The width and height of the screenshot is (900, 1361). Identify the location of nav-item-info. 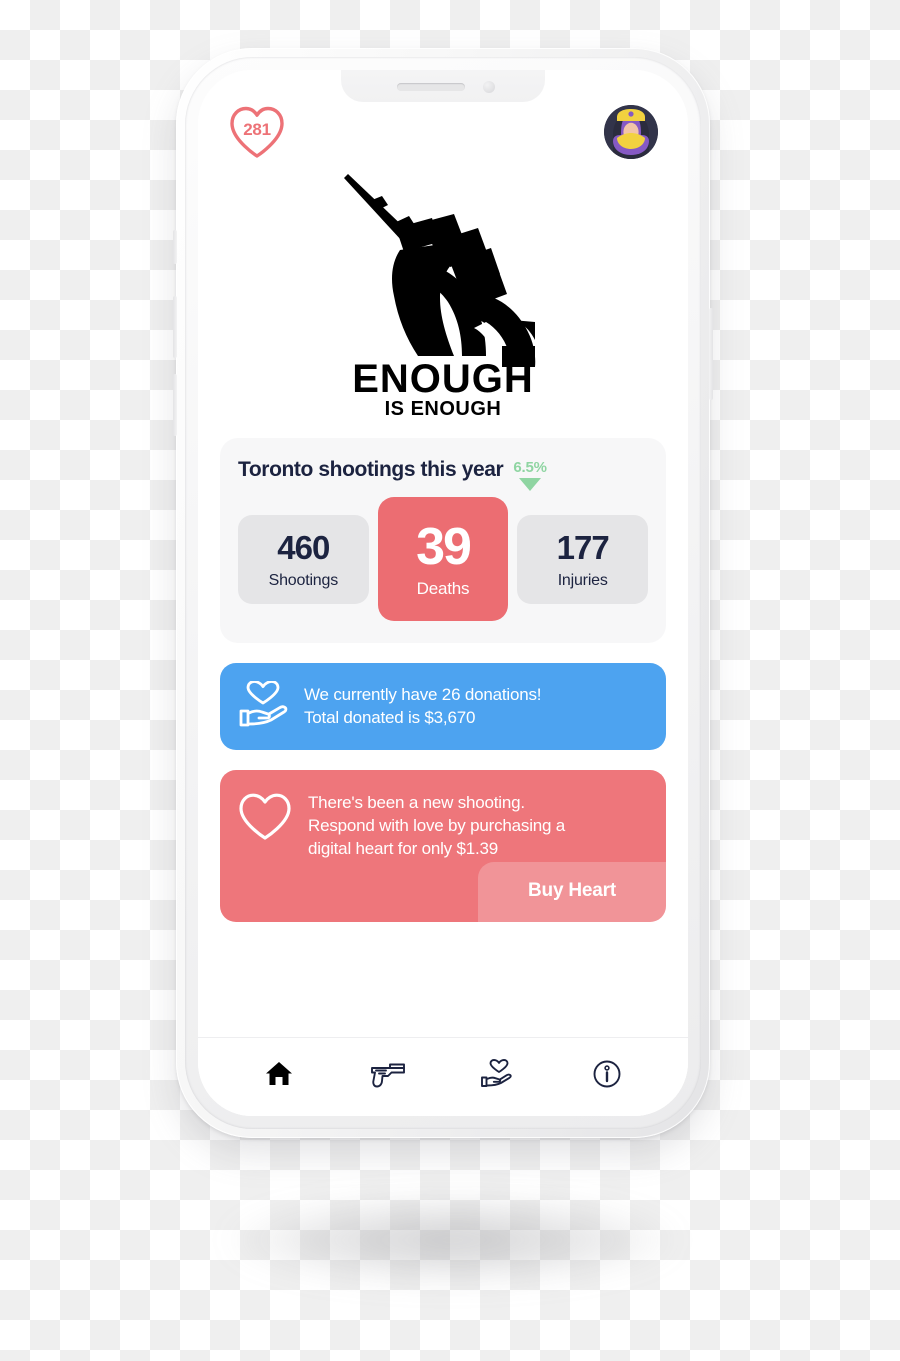
(607, 1074).